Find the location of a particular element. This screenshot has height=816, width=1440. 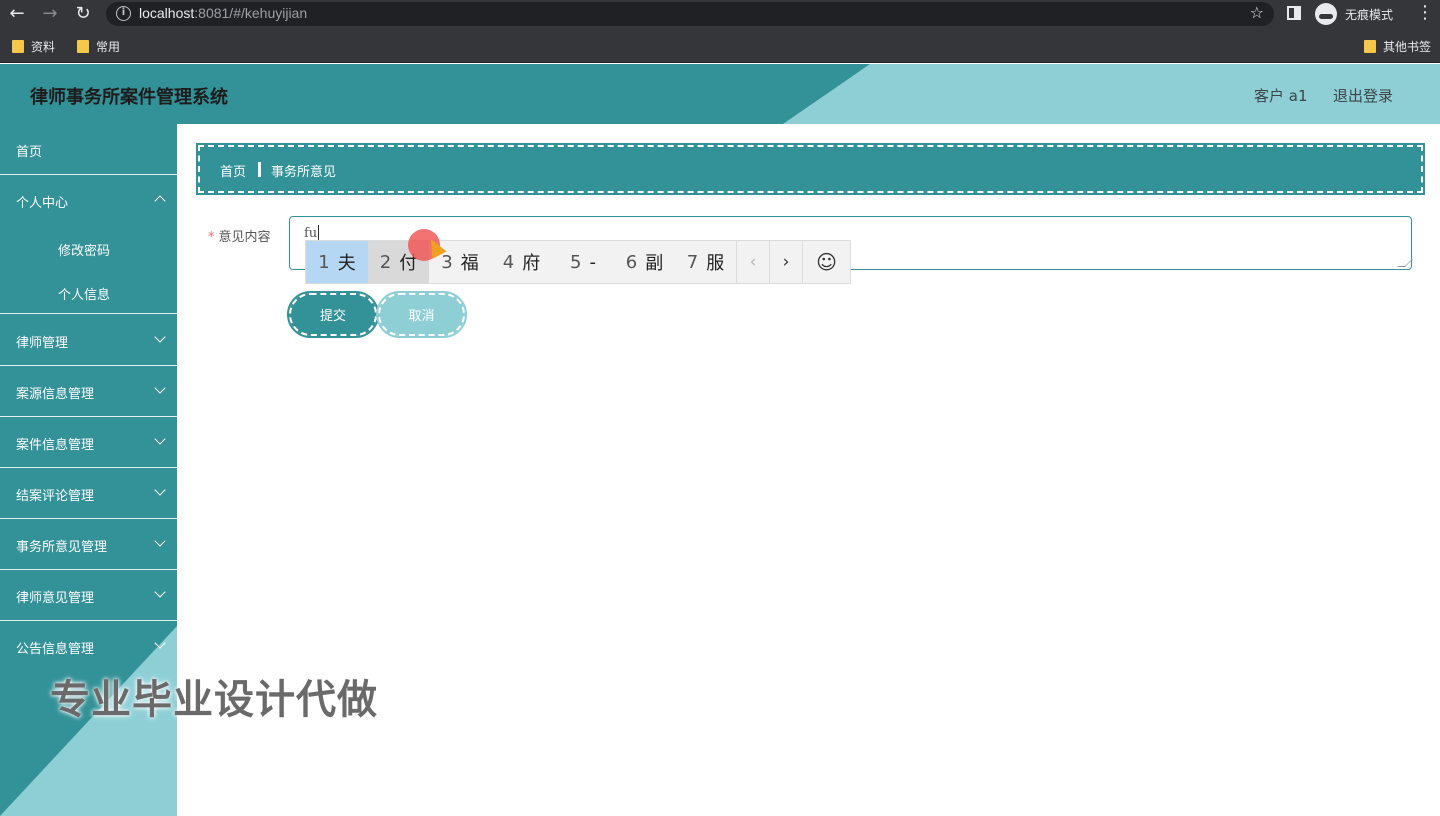

sidebar-item-case-review: 结案评论管理 is located at coordinates (88, 493).